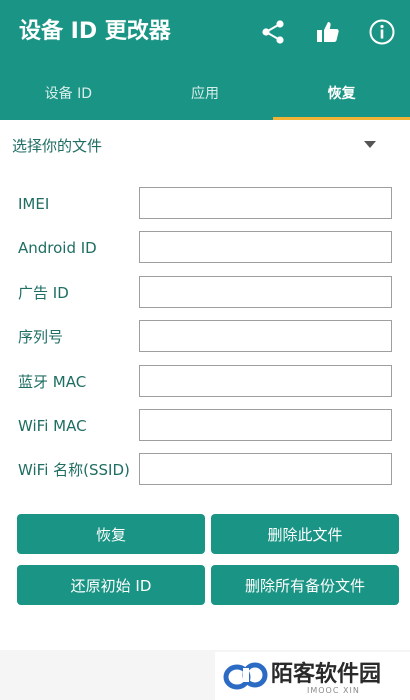  I want to click on tab-restore: 恢复, so click(341, 93).